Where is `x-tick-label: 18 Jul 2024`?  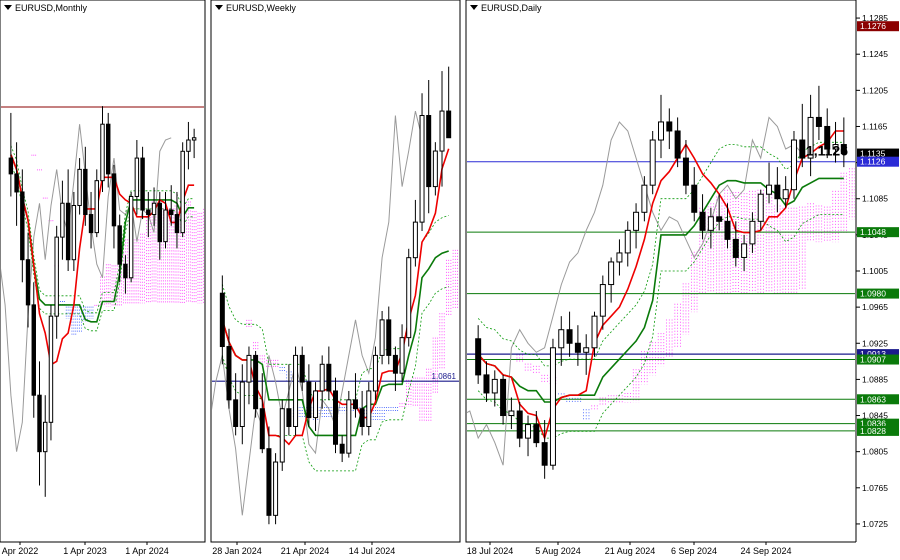 x-tick-label: 18 Jul 2024 is located at coordinates (490, 551).